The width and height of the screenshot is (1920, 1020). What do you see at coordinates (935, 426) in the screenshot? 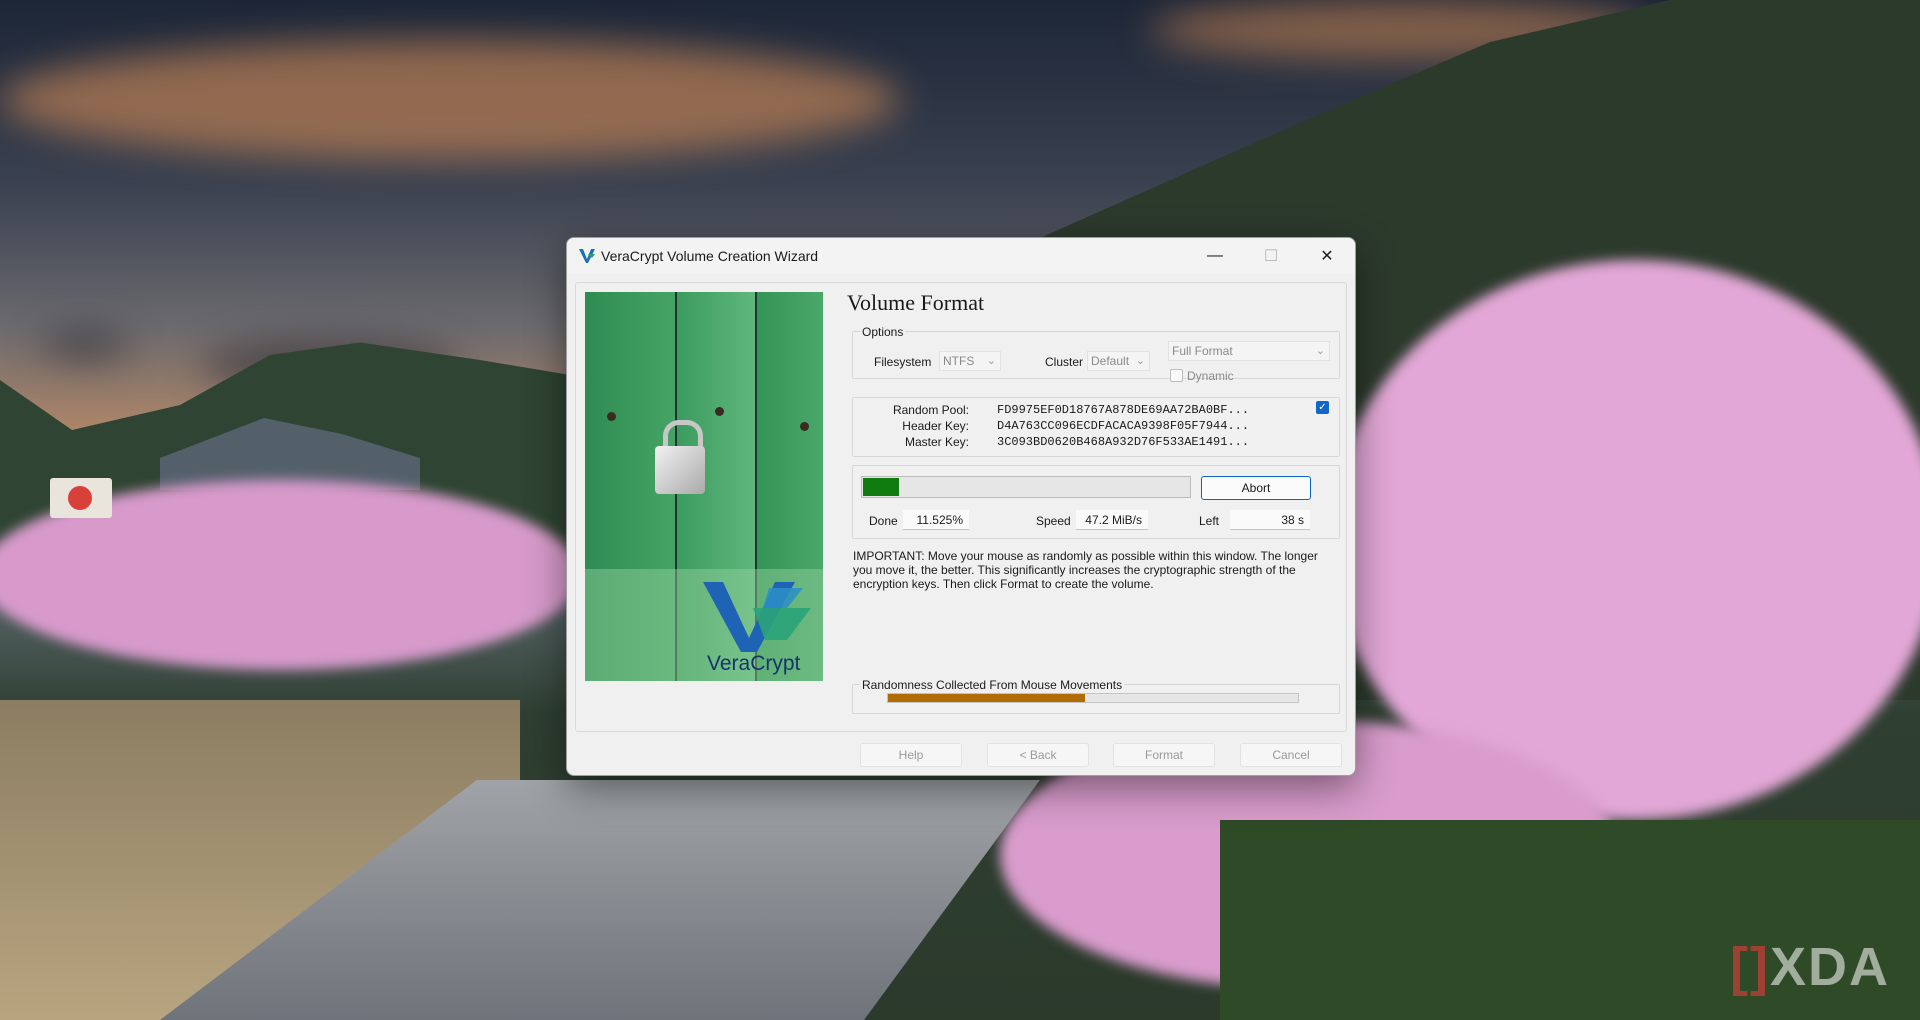
I see `header-key-label: Header Key:` at bounding box center [935, 426].